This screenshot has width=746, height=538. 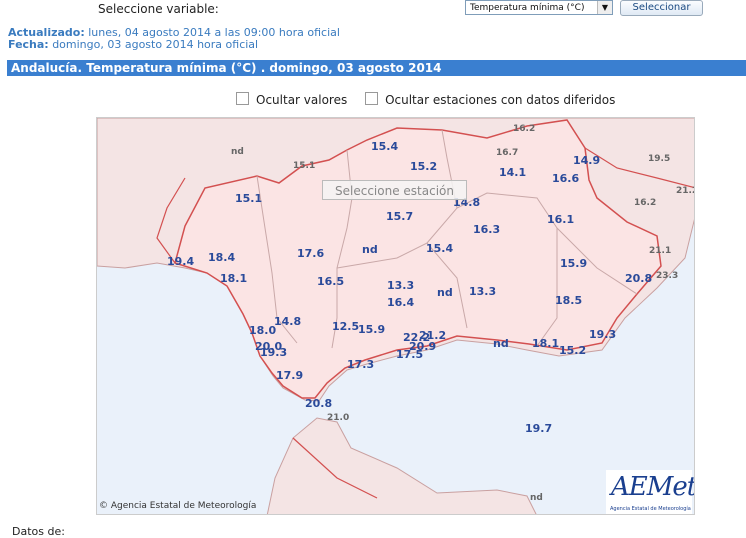 What do you see at coordinates (38, 531) in the screenshot?
I see `footer-label: Datos de:` at bounding box center [38, 531].